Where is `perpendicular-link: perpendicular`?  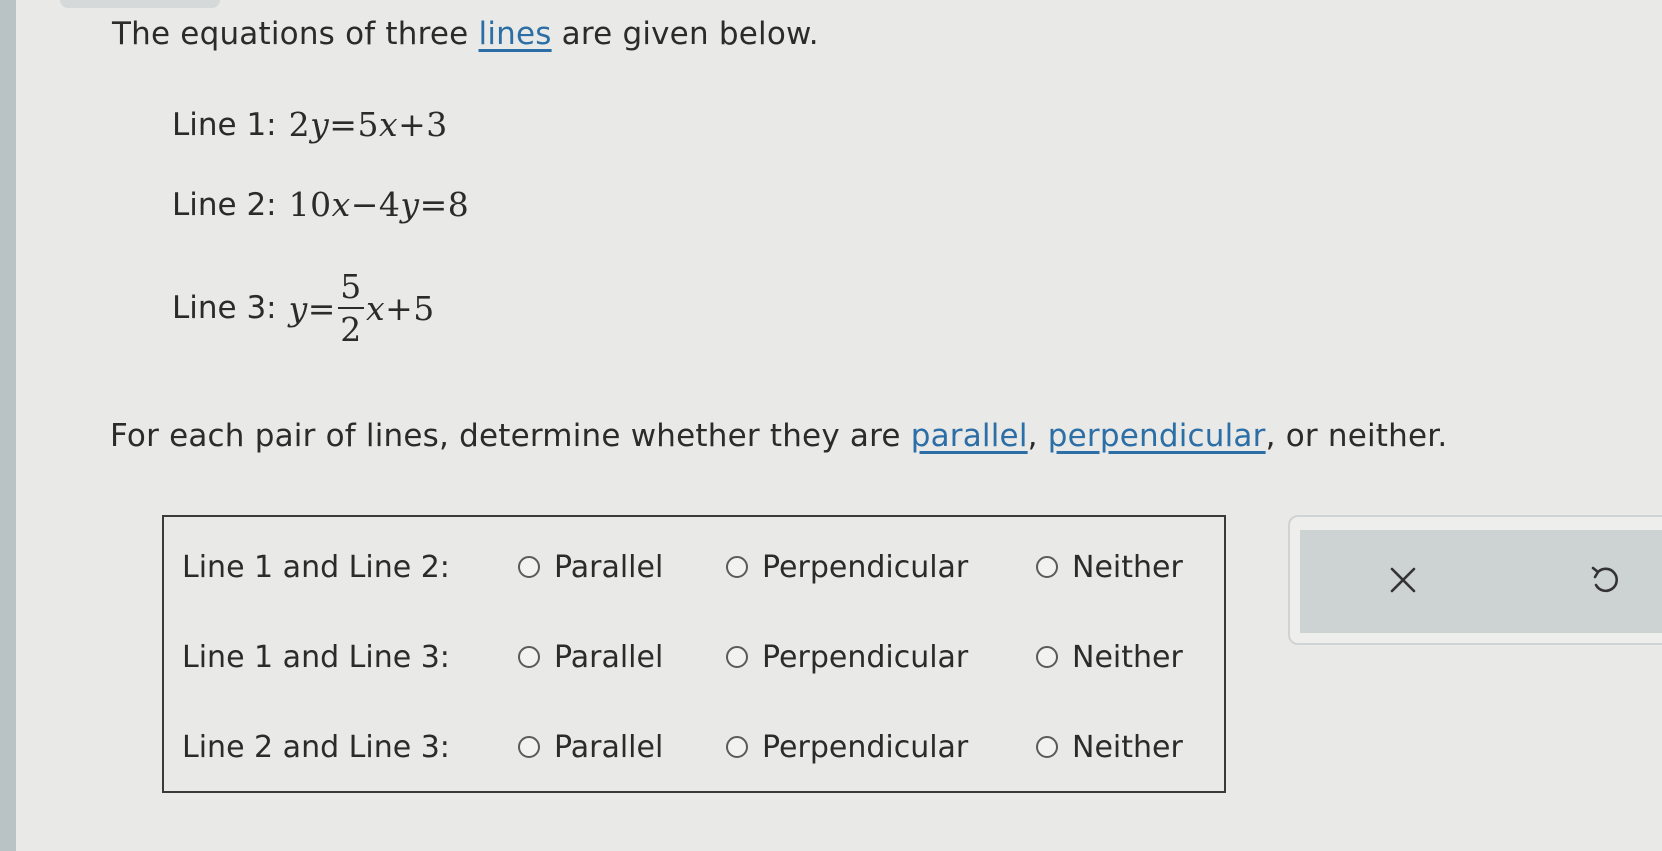
perpendicular-link: perpendicular is located at coordinates (1157, 436).